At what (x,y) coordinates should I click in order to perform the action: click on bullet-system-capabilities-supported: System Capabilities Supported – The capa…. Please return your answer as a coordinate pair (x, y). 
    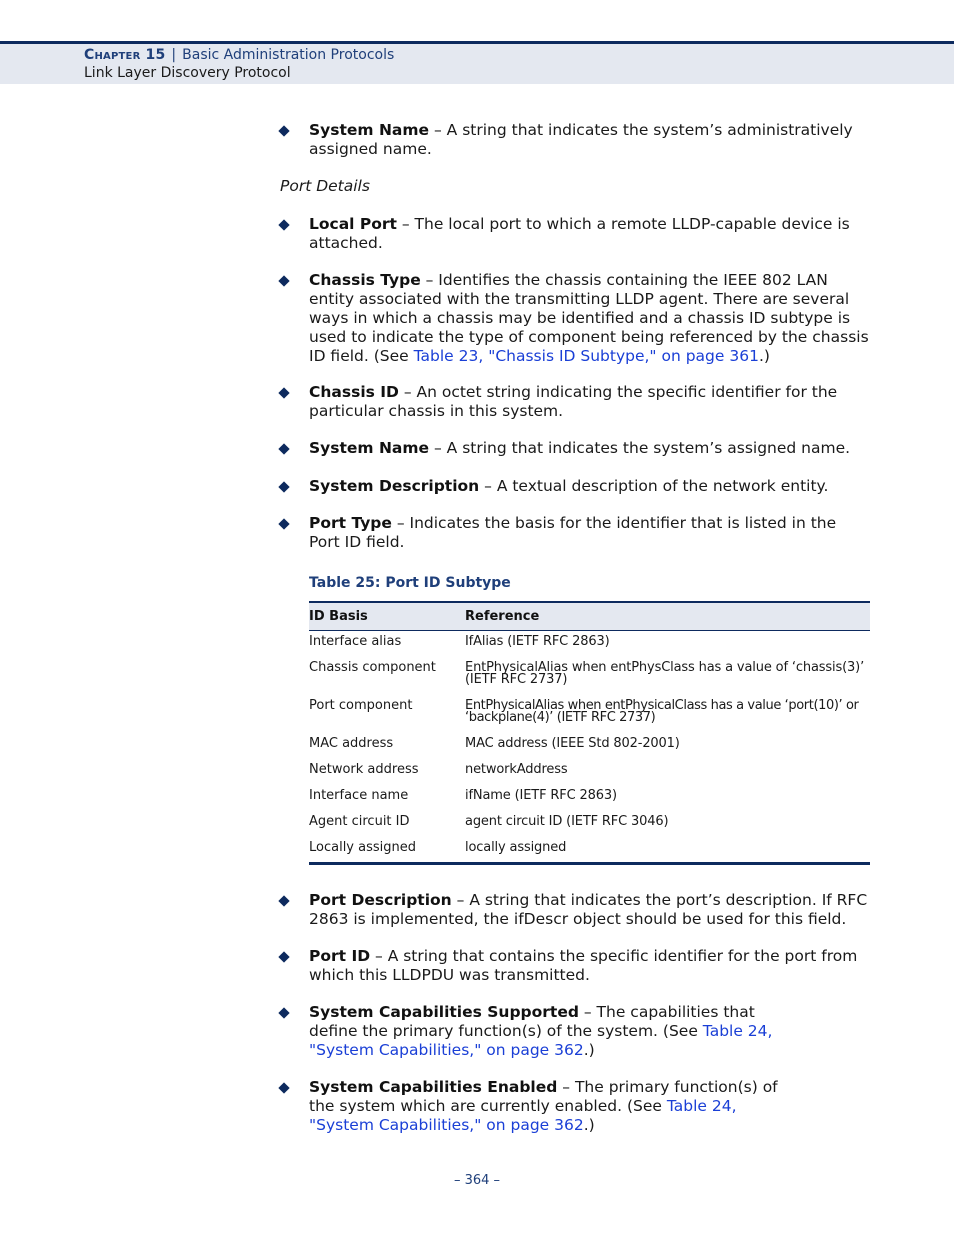
    Looking at the image, I should click on (574, 1031).